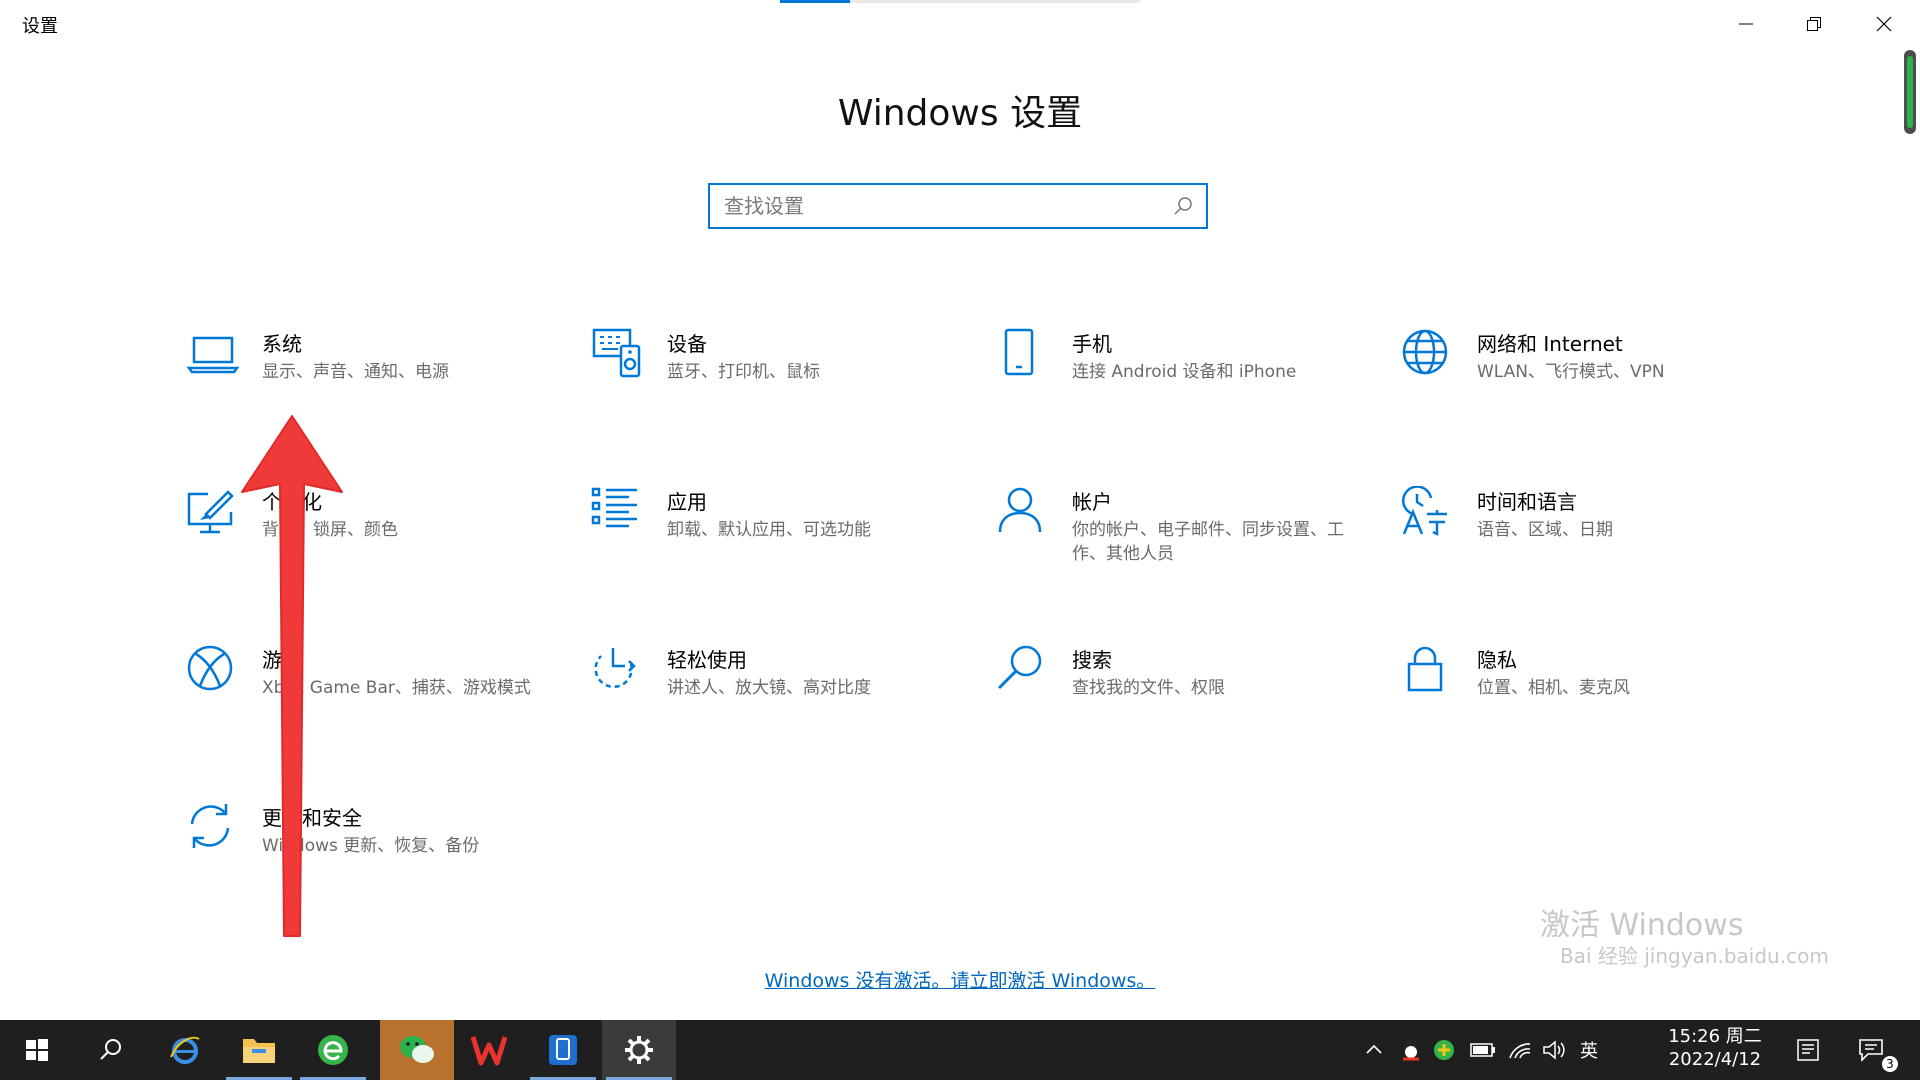 This screenshot has width=1920, height=1080. Describe the element at coordinates (960, 1050) in the screenshot. I see `taskbar: 英 15:26 周二 2022/4/12 3` at that location.